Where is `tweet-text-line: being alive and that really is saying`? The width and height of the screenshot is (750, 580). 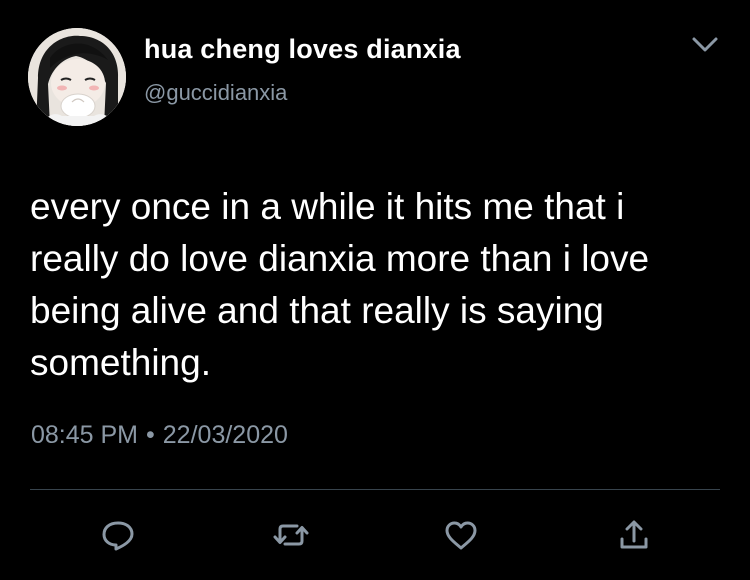
tweet-text-line: being alive and that really is saying is located at coordinates (317, 310).